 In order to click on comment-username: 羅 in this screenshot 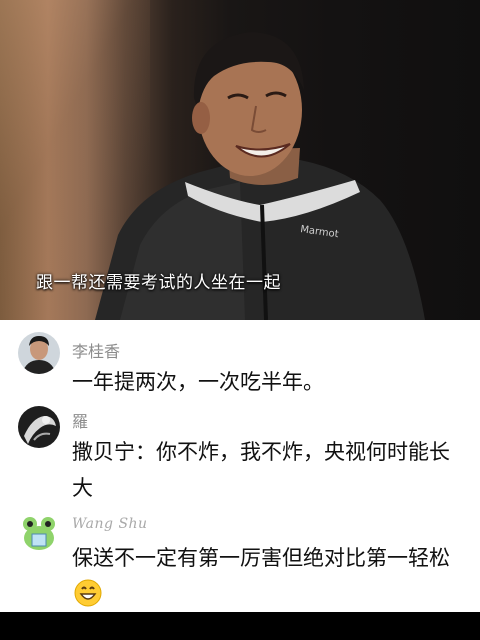, I will do `click(80, 420)`.